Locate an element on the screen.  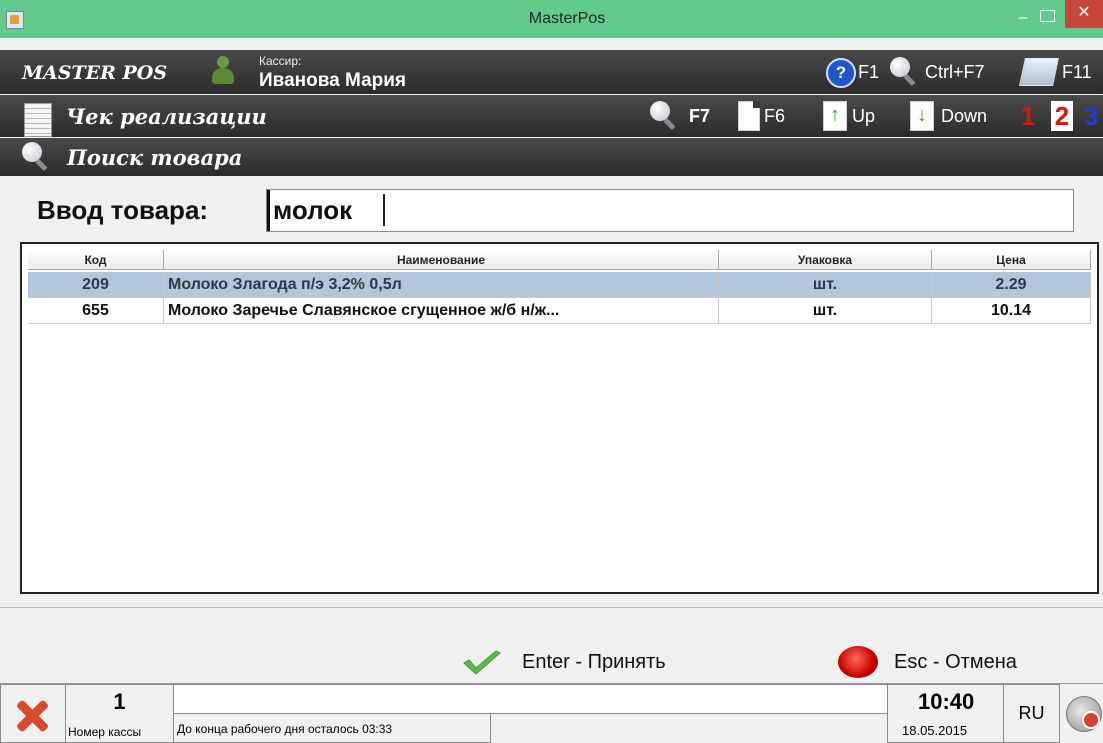
cancel-button: Esc - Отмена is located at coordinates (948, 662).